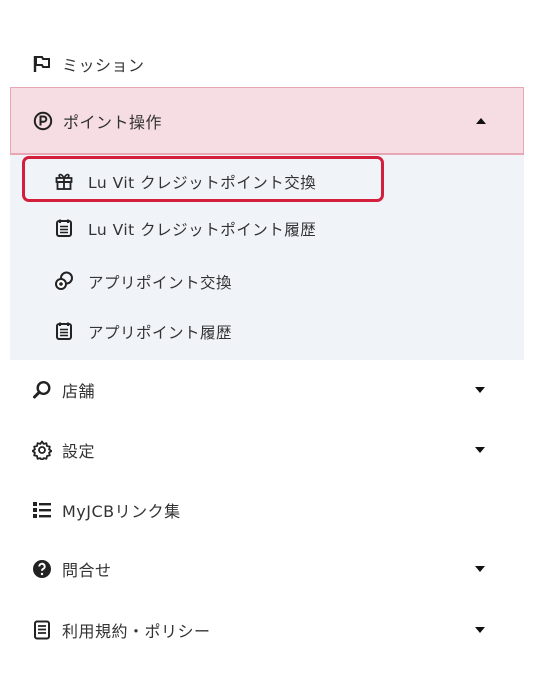  Describe the element at coordinates (103, 65) in the screenshot. I see `menu-item-label: ミッション` at that location.